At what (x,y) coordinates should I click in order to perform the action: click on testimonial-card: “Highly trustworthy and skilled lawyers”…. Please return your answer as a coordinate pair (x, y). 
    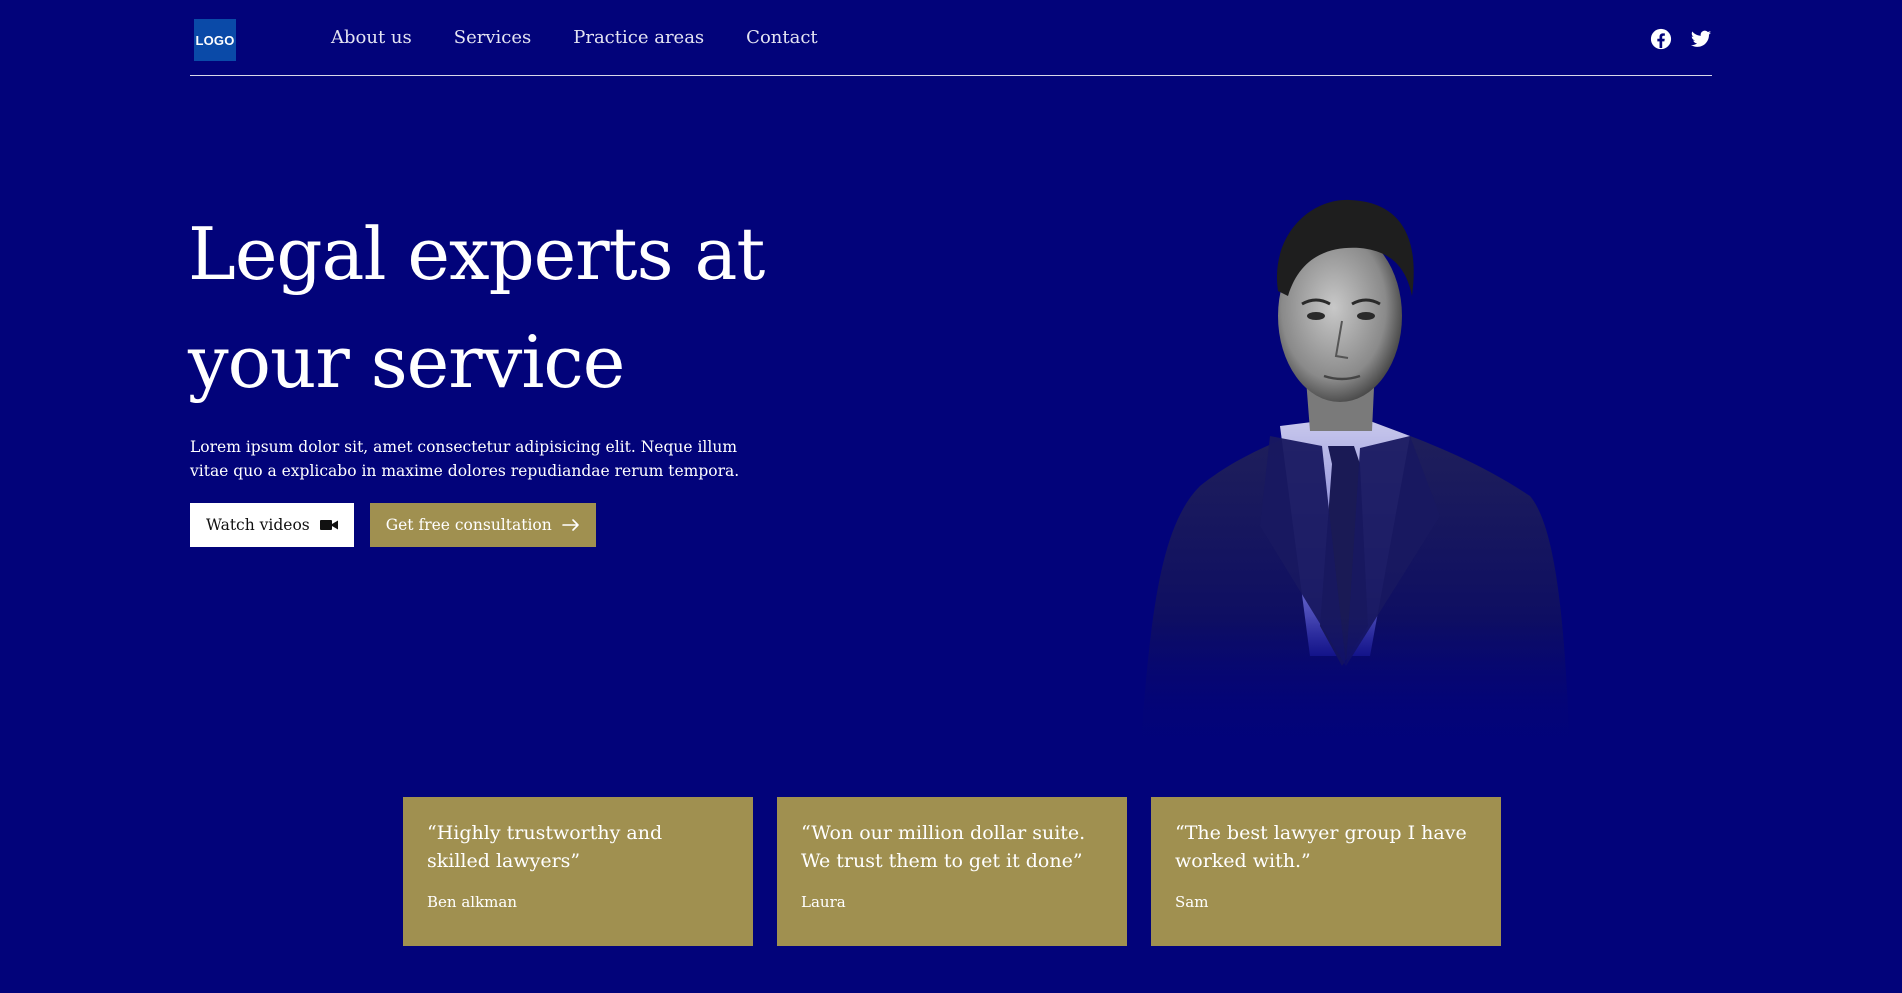
    Looking at the image, I should click on (578, 871).